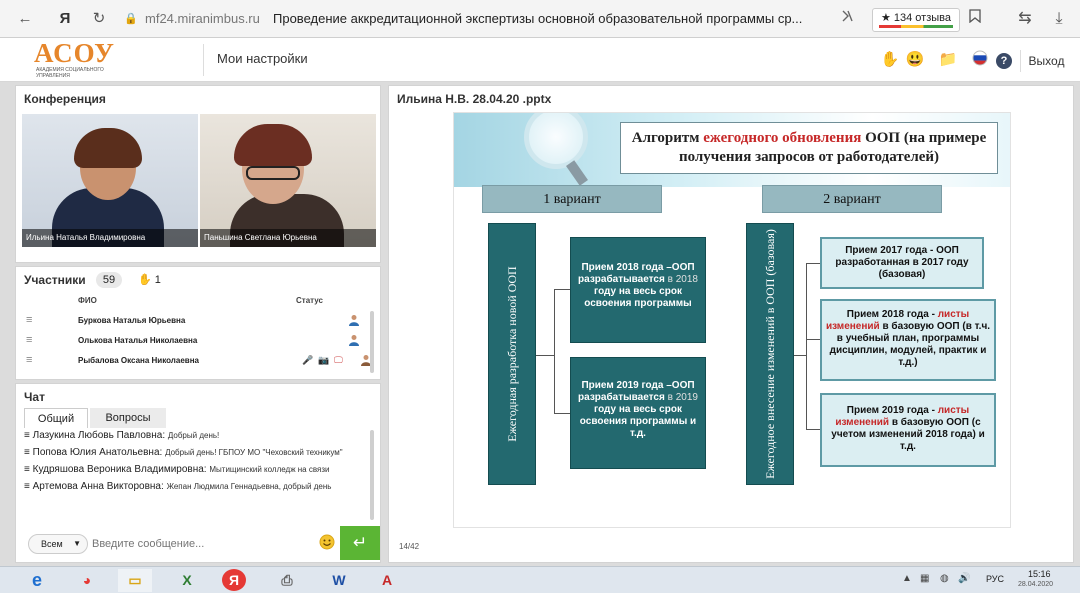 The height and width of the screenshot is (593, 1080). Describe the element at coordinates (338, 360) in the screenshot. I see `screen-icon: 🖵` at that location.